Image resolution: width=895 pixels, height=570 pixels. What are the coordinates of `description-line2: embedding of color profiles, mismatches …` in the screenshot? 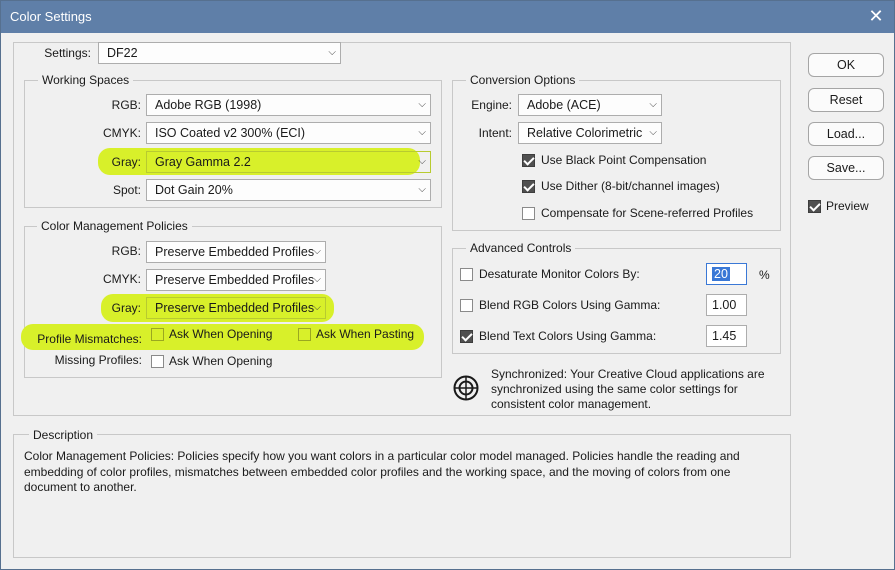 It's located at (377, 471).